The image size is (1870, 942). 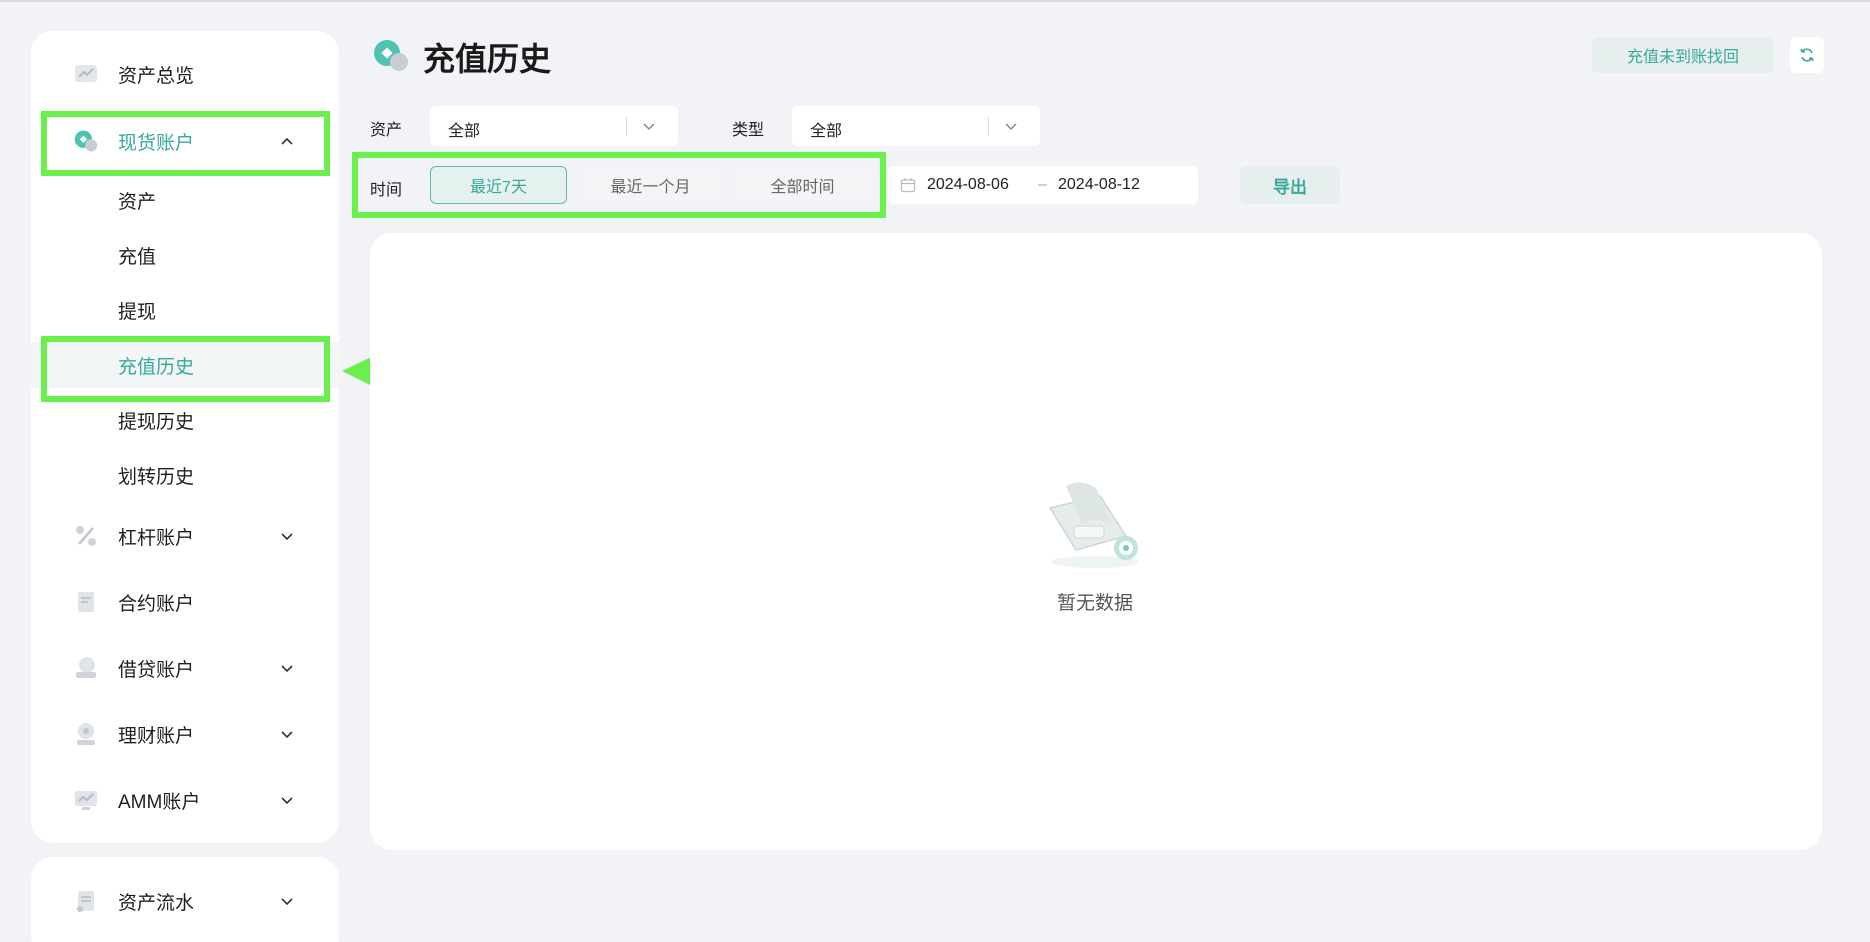 What do you see at coordinates (487, 59) in the screenshot?
I see `page-title: 充值历史` at bounding box center [487, 59].